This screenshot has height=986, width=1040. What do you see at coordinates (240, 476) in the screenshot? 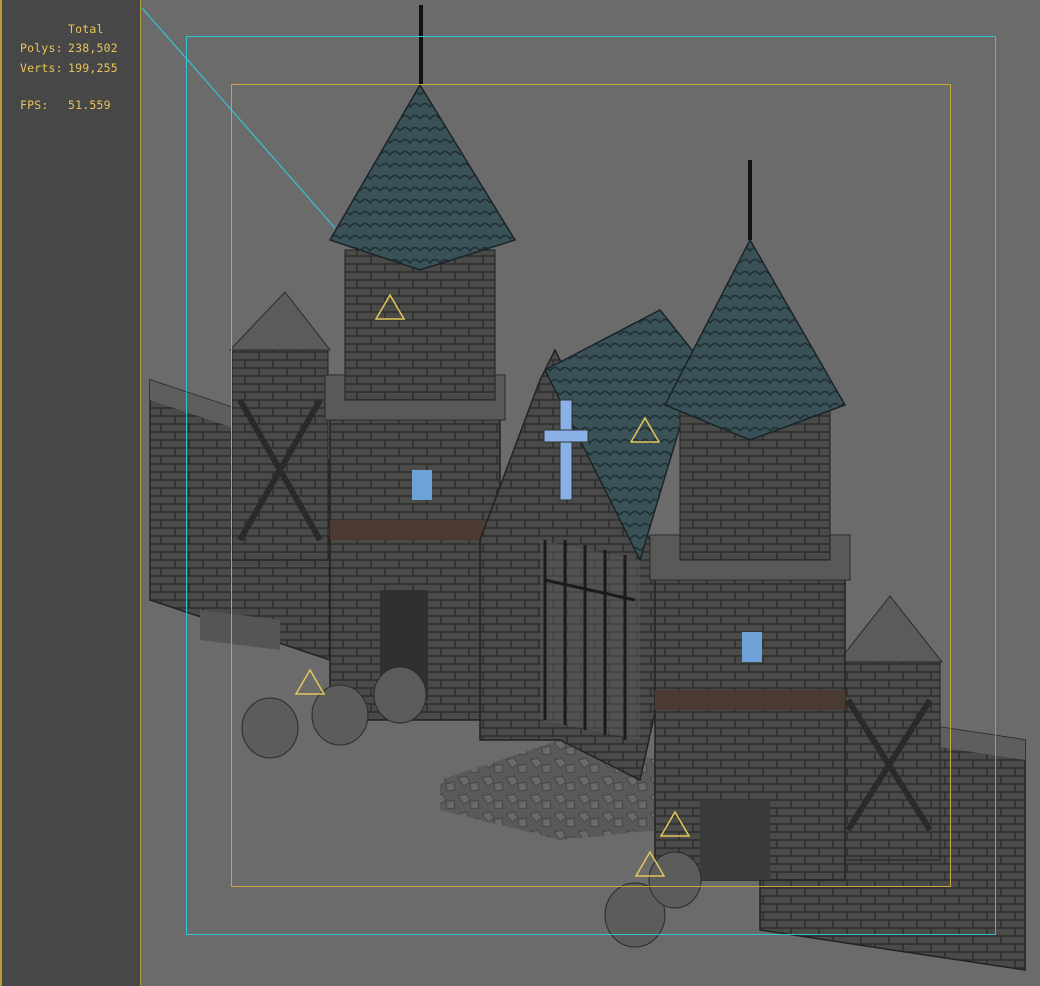
I see `left-wall` at bounding box center [240, 476].